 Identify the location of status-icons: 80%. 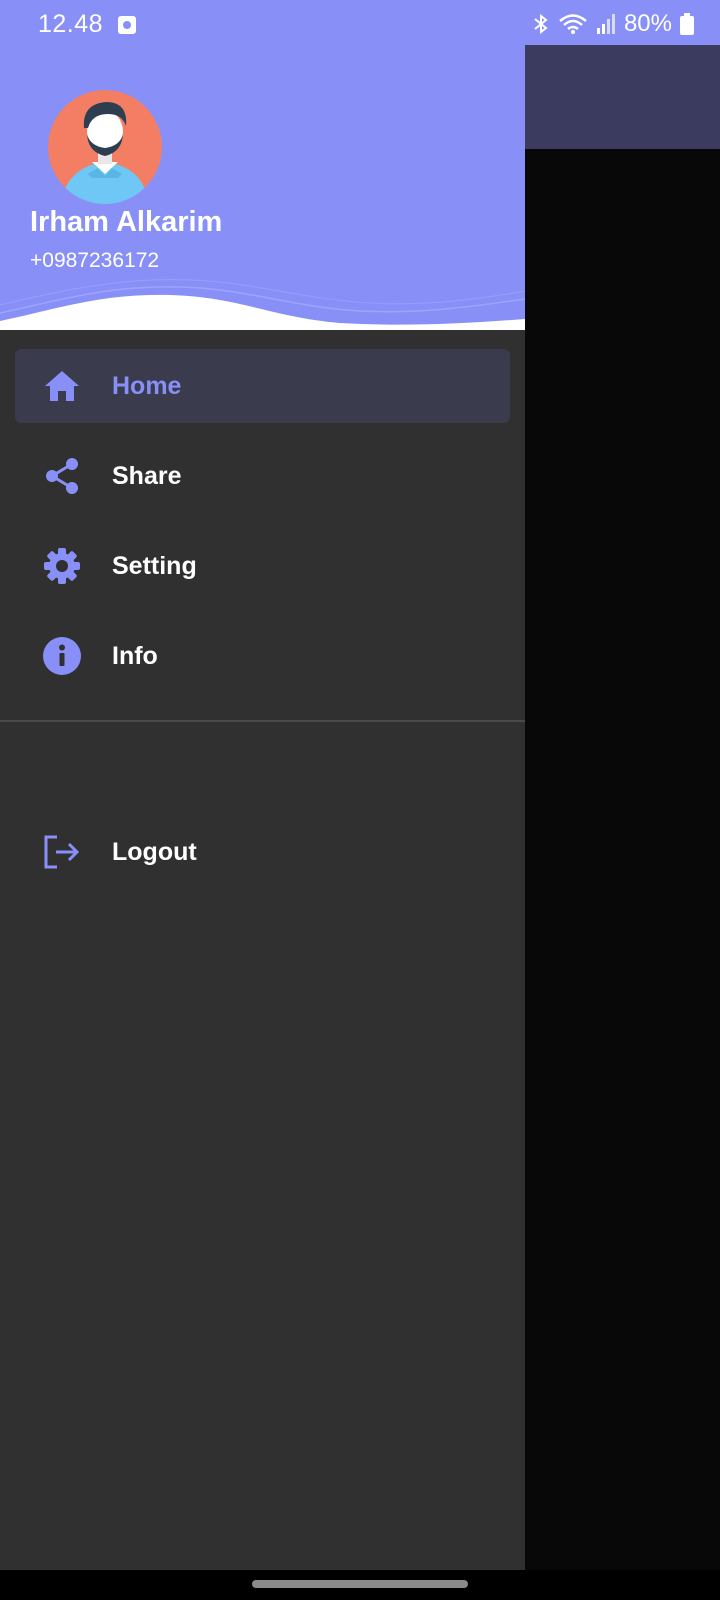
(613, 24).